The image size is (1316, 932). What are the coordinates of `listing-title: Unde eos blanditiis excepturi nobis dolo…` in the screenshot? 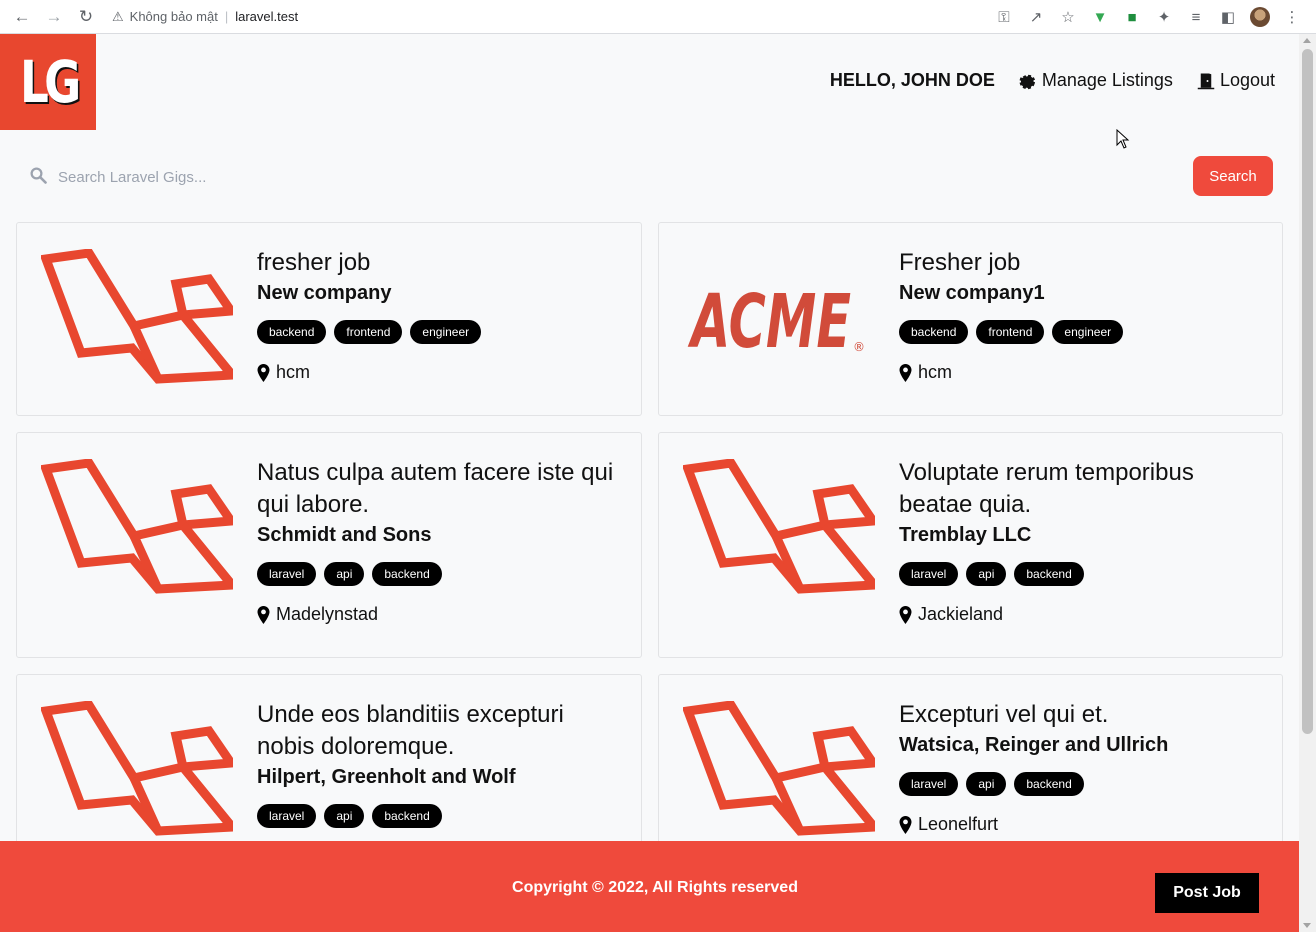 It's located at (439, 731).